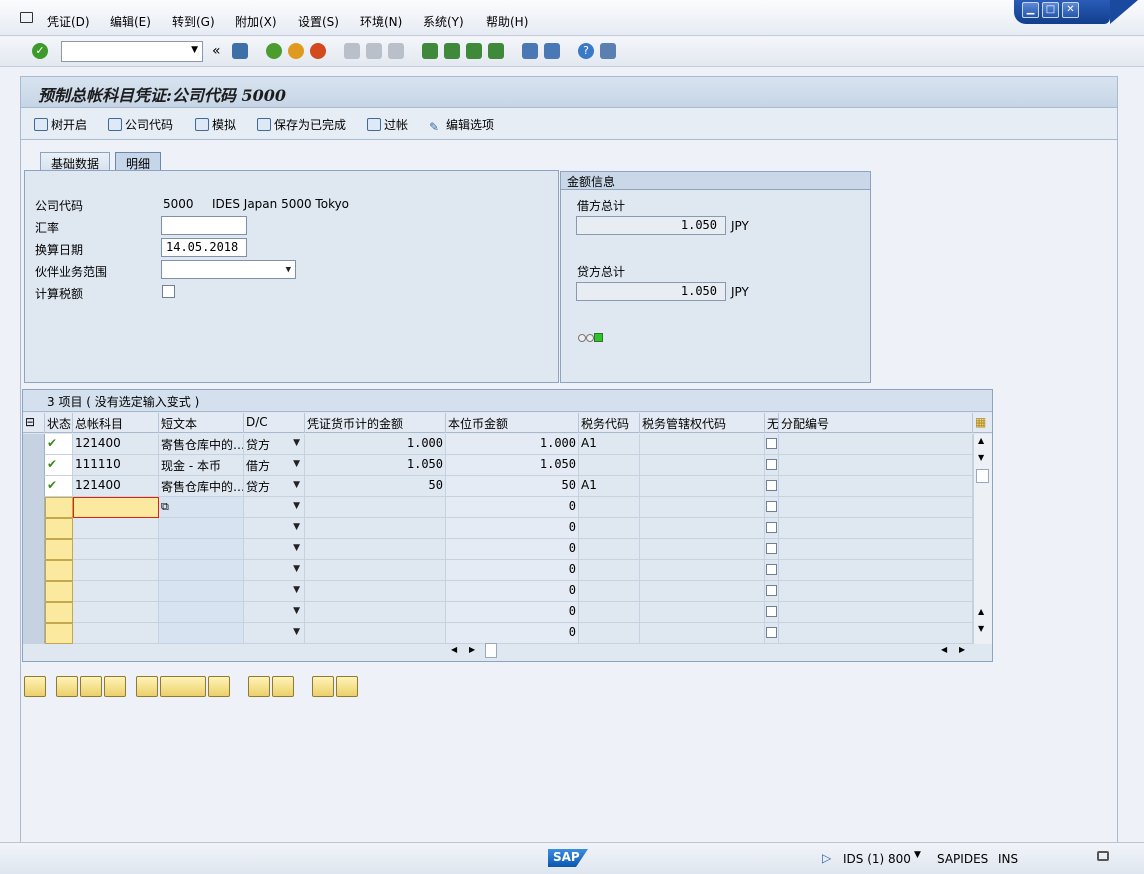  I want to click on insert-multiple-rows-button, so click(183, 686).